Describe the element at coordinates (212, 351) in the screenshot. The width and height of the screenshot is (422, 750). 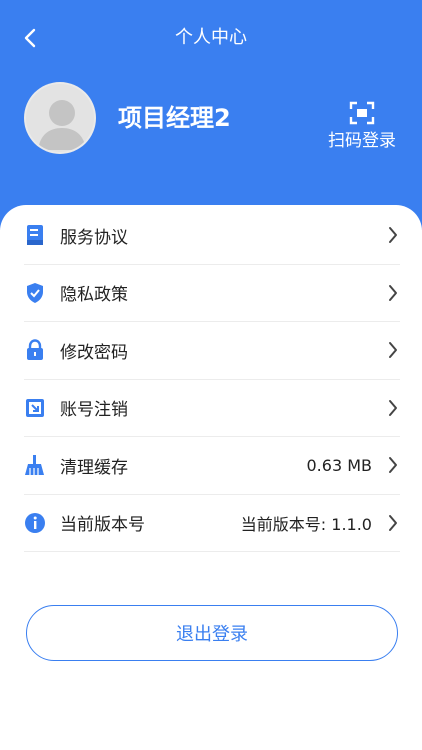
I see `menu-item-change-password: 修改密码` at that location.